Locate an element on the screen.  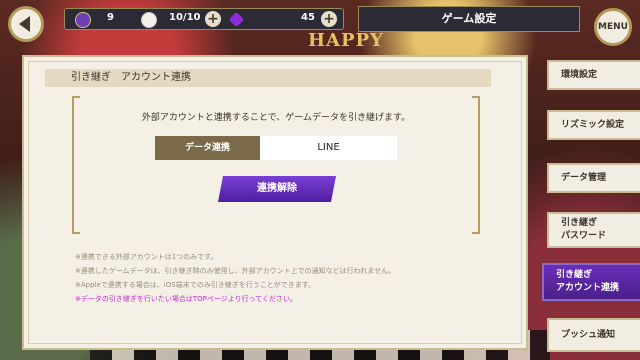
linked-service: LINE is located at coordinates (328, 148).